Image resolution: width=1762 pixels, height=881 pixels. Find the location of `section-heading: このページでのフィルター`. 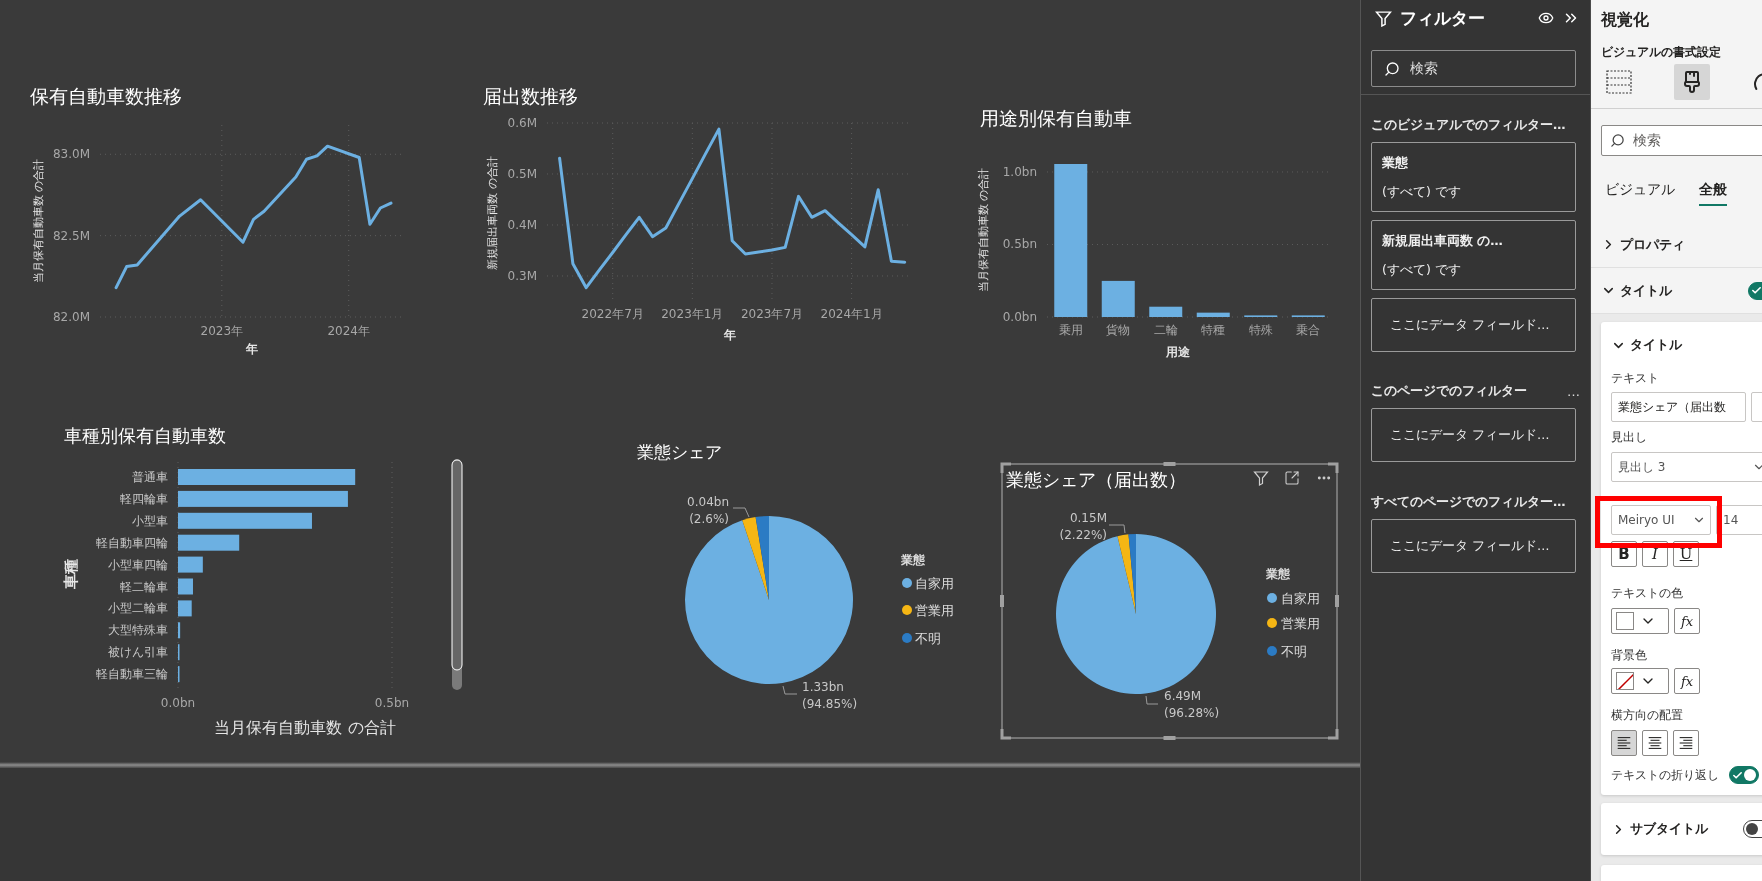

section-heading: このページでのフィルター is located at coordinates (1449, 391).